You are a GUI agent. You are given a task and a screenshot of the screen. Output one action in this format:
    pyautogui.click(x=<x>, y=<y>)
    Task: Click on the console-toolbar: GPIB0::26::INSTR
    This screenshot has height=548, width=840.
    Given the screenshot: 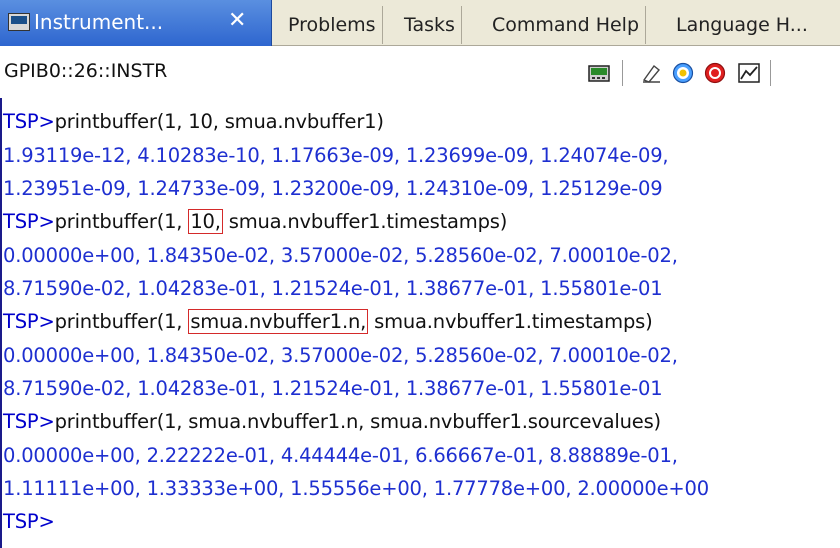 What is the action you would take?
    pyautogui.click(x=420, y=72)
    